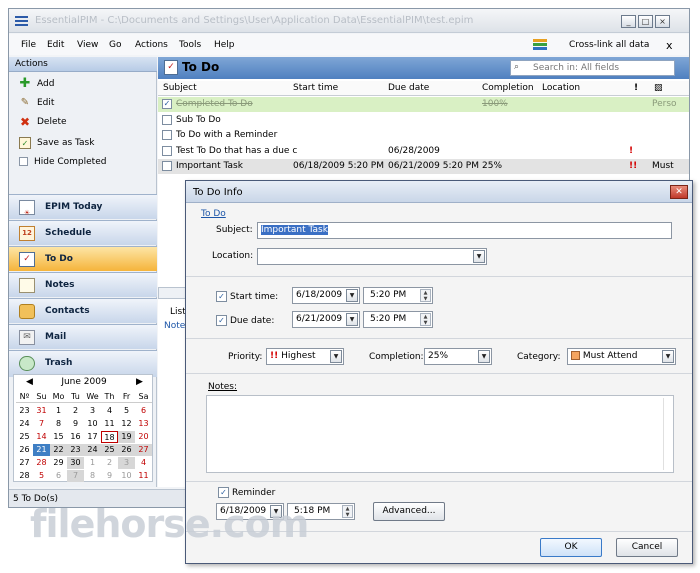  What do you see at coordinates (75, 437) in the screenshot?
I see `calendar-day: 16` at bounding box center [75, 437].